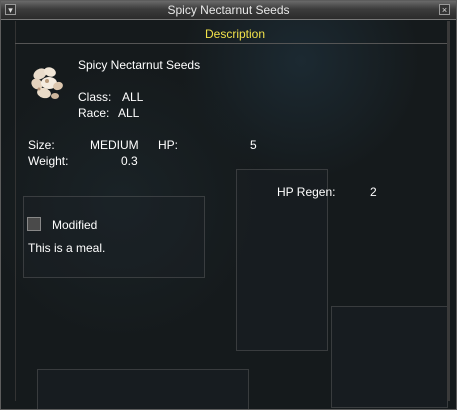 This screenshot has height=410, width=457. I want to click on description-header: Description, so click(235, 34).